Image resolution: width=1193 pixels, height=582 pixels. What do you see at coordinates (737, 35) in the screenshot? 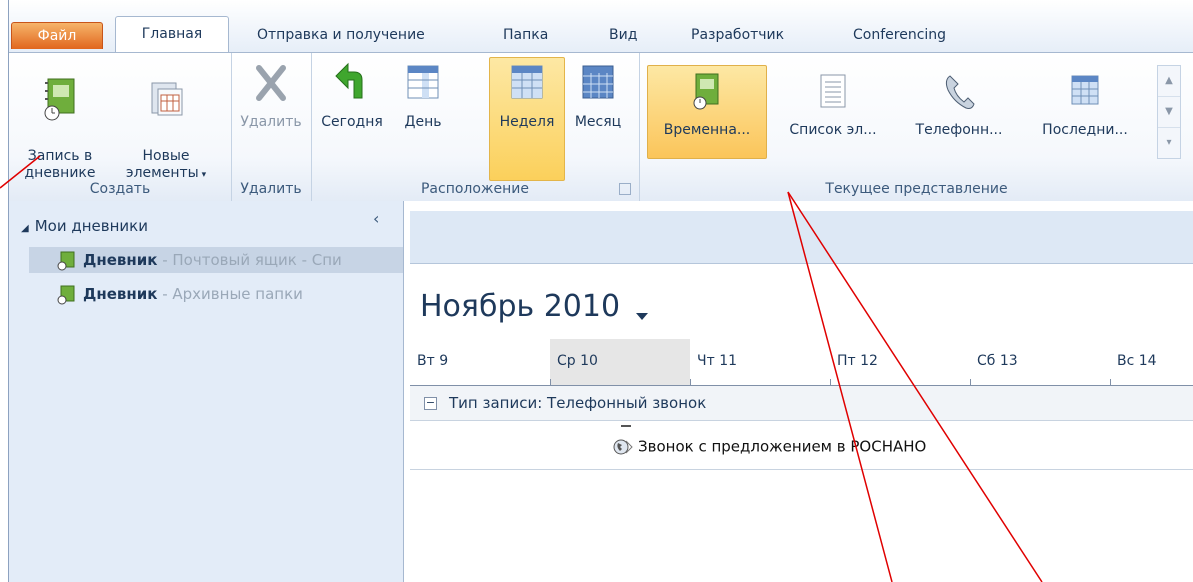
I see `tab-developer: Разработчик` at bounding box center [737, 35].